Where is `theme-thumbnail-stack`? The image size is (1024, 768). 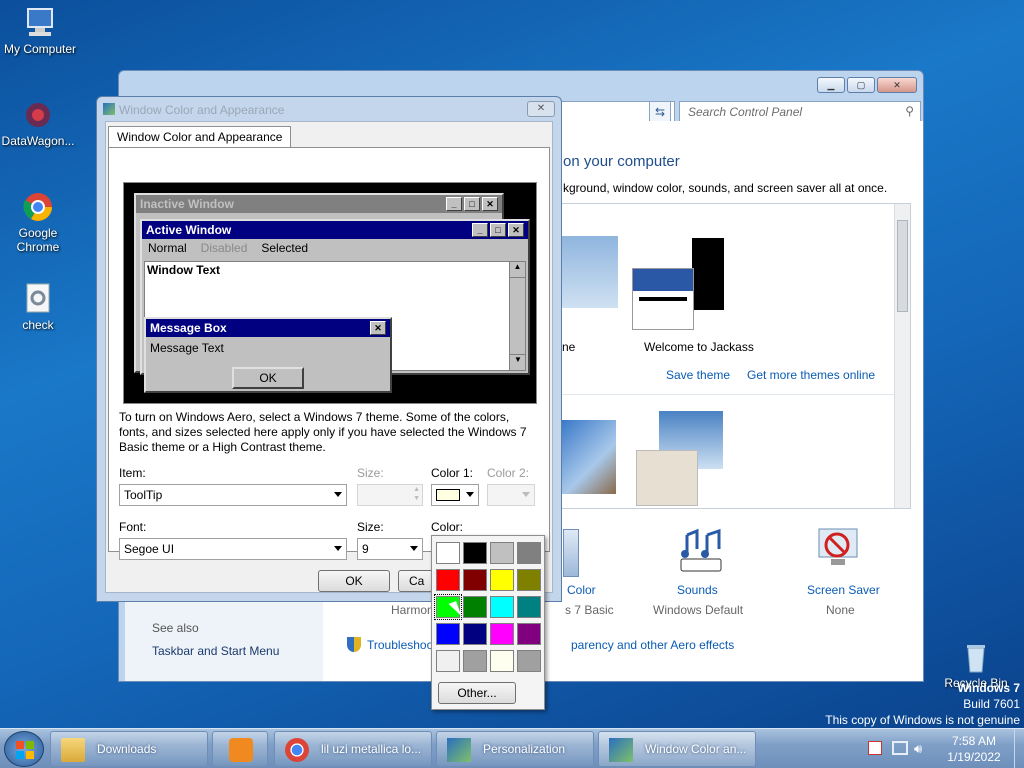 theme-thumbnail-stack is located at coordinates (688, 458).